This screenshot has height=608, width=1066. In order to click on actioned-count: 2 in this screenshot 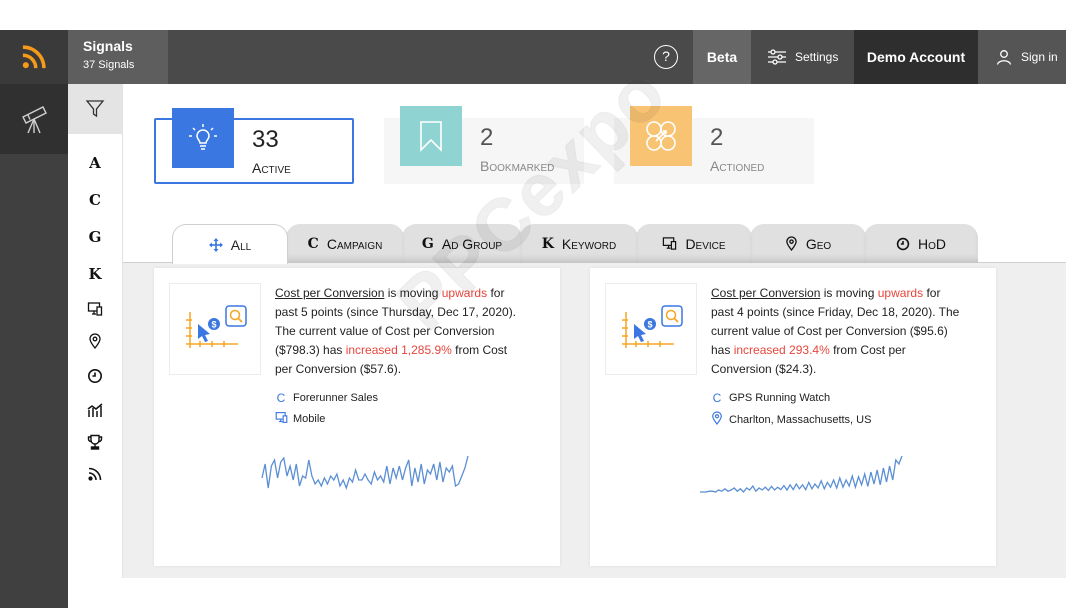, I will do `click(717, 137)`.